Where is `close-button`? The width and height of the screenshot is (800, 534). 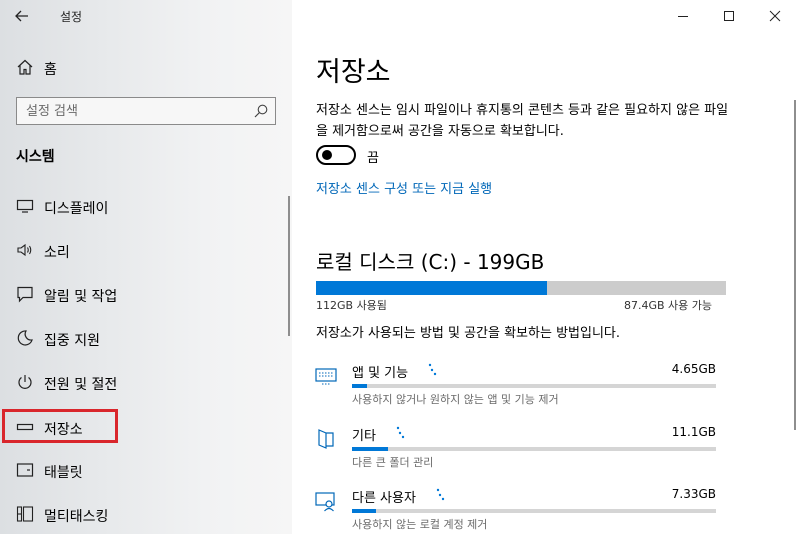
close-button is located at coordinates (775, 16).